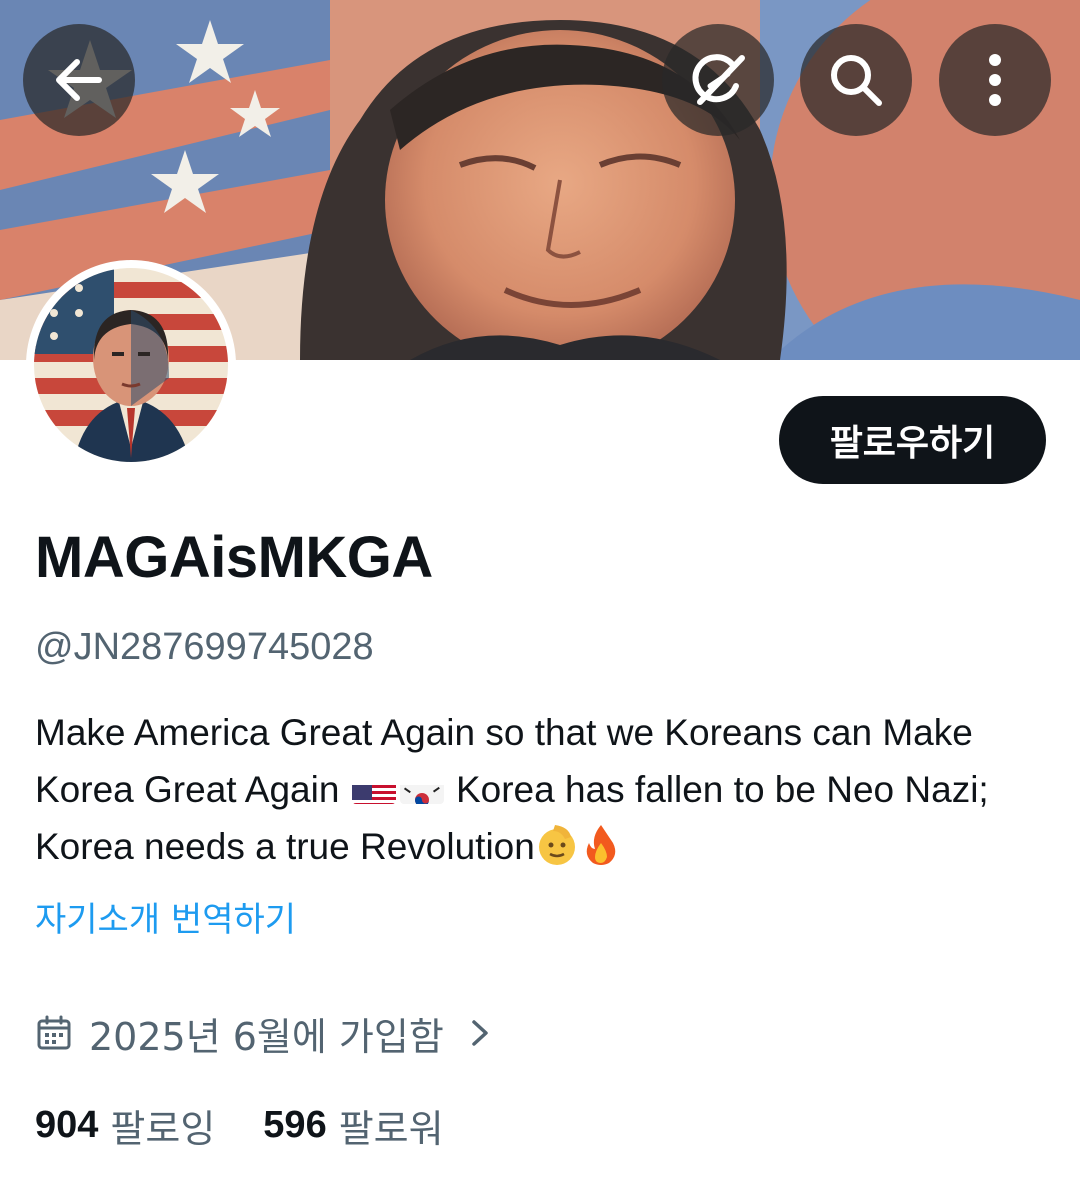 The width and height of the screenshot is (1080, 1181). What do you see at coordinates (912, 440) in the screenshot?
I see `follow-button: 팔로우하기` at bounding box center [912, 440].